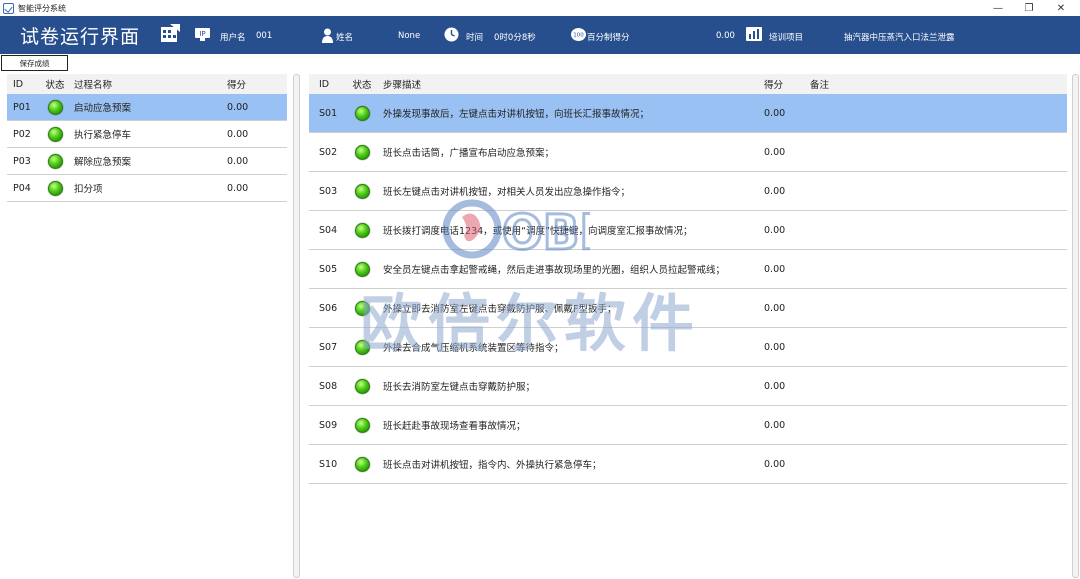 This screenshot has height=579, width=1080. Describe the element at coordinates (475, 38) in the screenshot. I see `time-label: 时间` at that location.